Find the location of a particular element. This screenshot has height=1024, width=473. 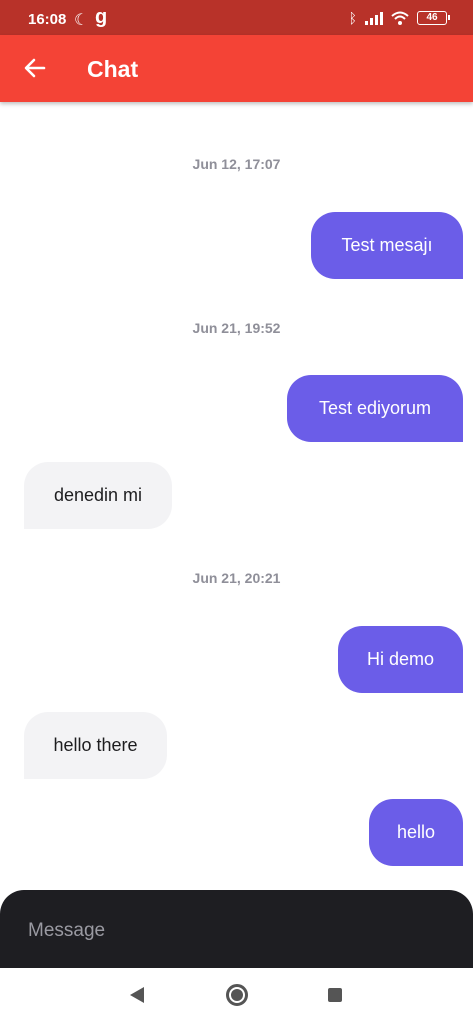

outgoing-message: Hi demo is located at coordinates (400, 659).